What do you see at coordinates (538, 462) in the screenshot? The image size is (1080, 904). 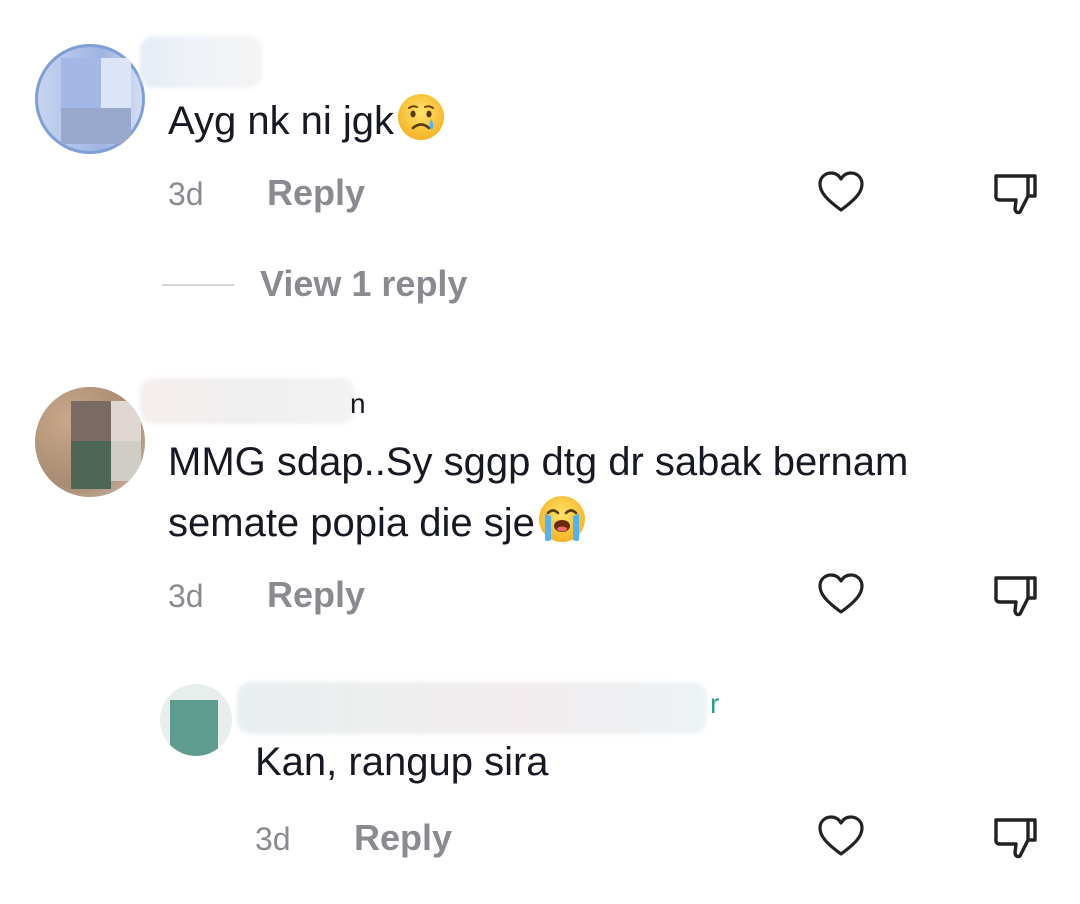 I see `comment-text-line-1: MMG sdap..Sy sggp dtg dr sabak bernam` at bounding box center [538, 462].